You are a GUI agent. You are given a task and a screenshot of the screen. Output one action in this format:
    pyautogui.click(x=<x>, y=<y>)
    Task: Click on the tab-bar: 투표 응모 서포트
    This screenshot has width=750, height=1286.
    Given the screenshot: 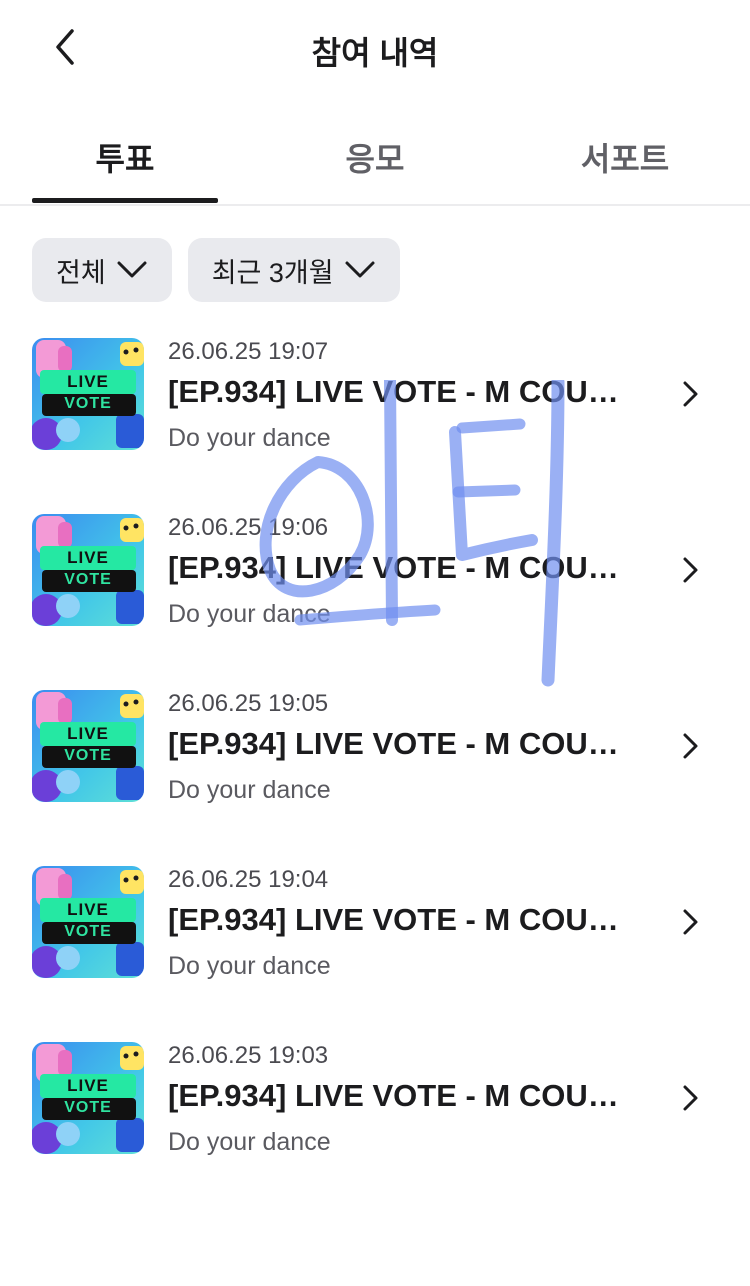 What is the action you would take?
    pyautogui.click(x=375, y=158)
    